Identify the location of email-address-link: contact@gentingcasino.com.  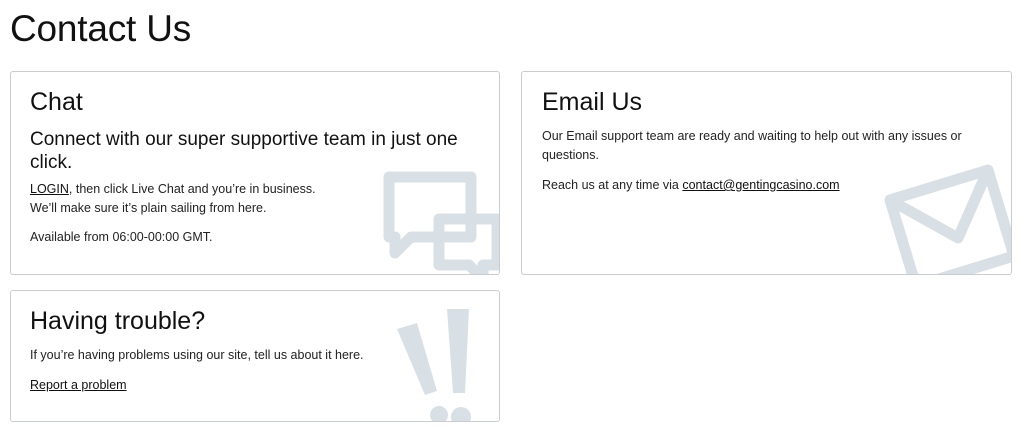
(760, 185).